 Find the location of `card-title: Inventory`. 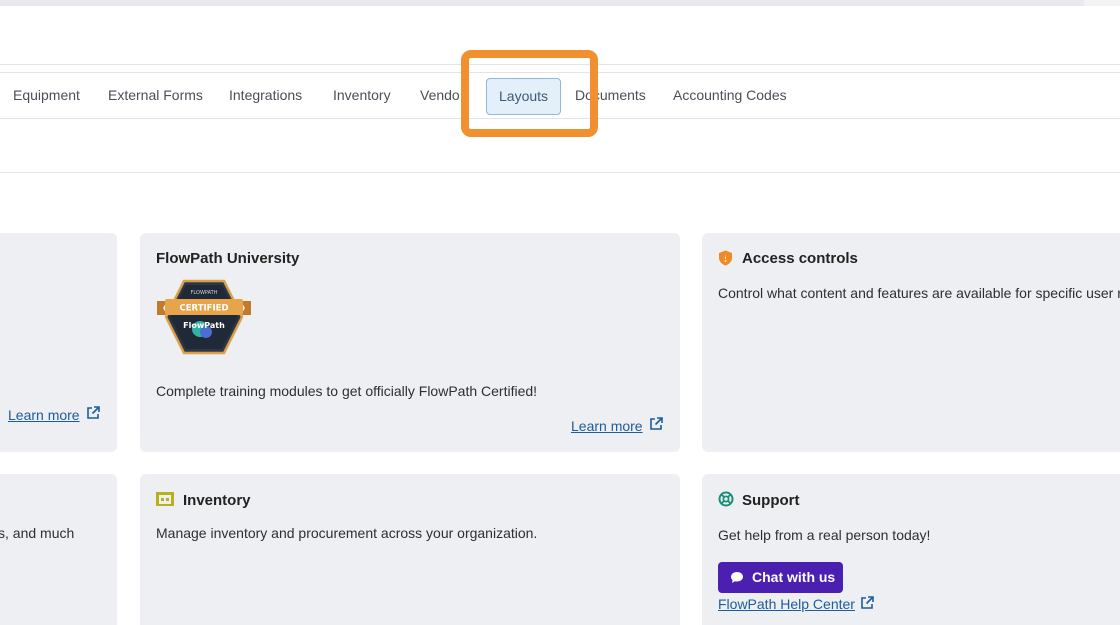

card-title: Inventory is located at coordinates (217, 500).